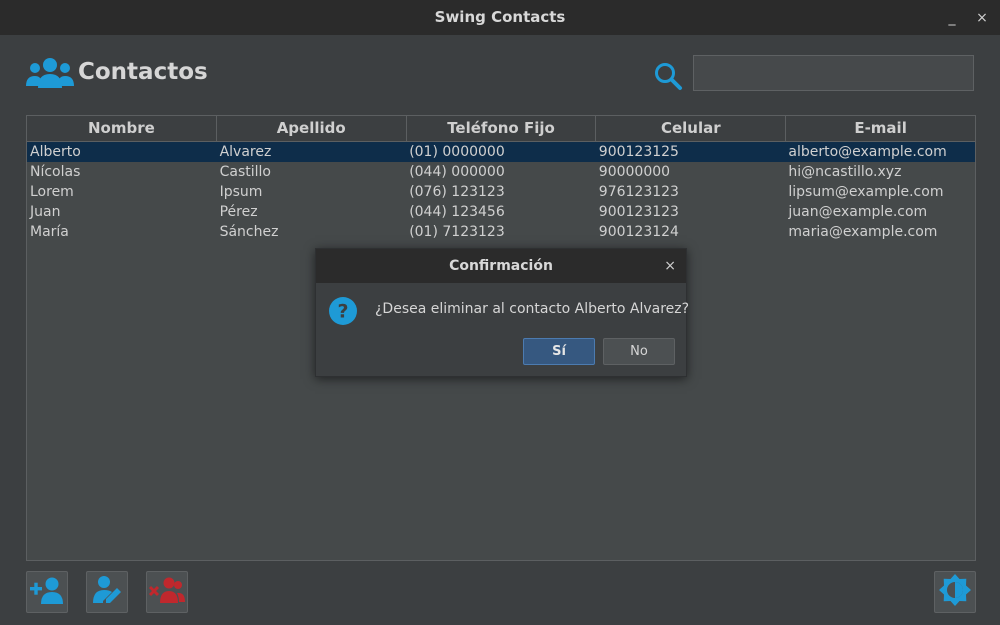  Describe the element at coordinates (559, 351) in the screenshot. I see `yes-button: Sí` at that location.